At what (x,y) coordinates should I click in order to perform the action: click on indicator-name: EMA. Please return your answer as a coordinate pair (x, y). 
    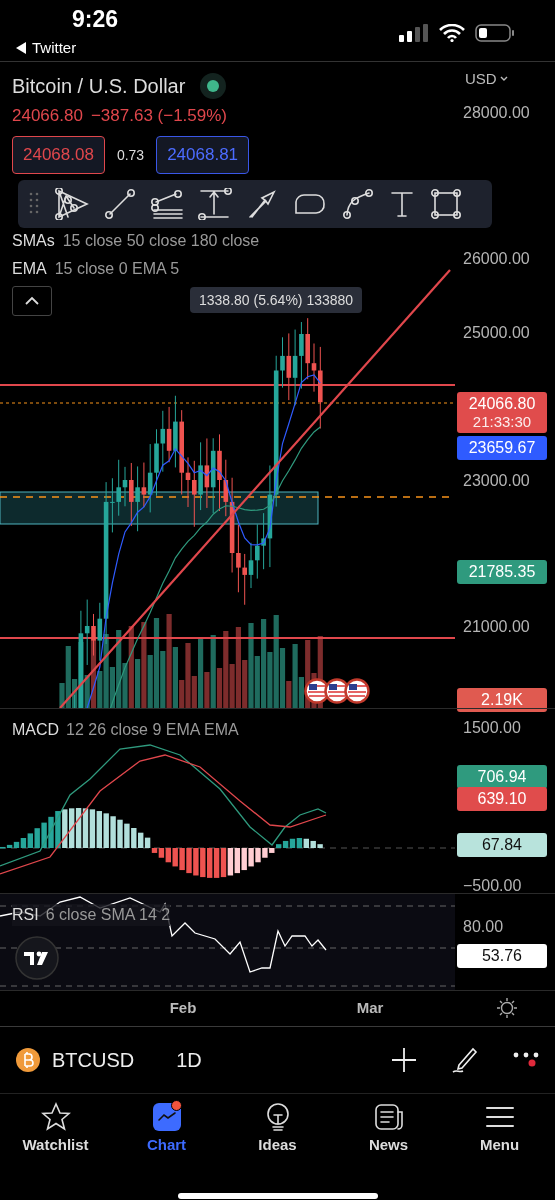
    Looking at the image, I should click on (29, 269).